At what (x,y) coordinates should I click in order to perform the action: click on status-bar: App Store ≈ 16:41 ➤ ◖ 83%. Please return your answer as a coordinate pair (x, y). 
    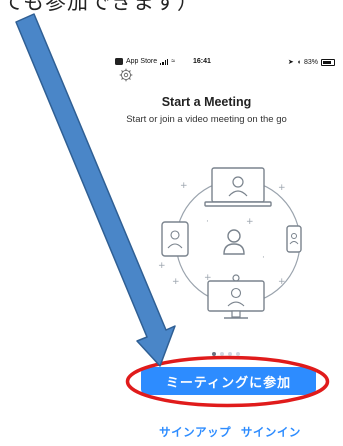
    Looking at the image, I should click on (225, 63).